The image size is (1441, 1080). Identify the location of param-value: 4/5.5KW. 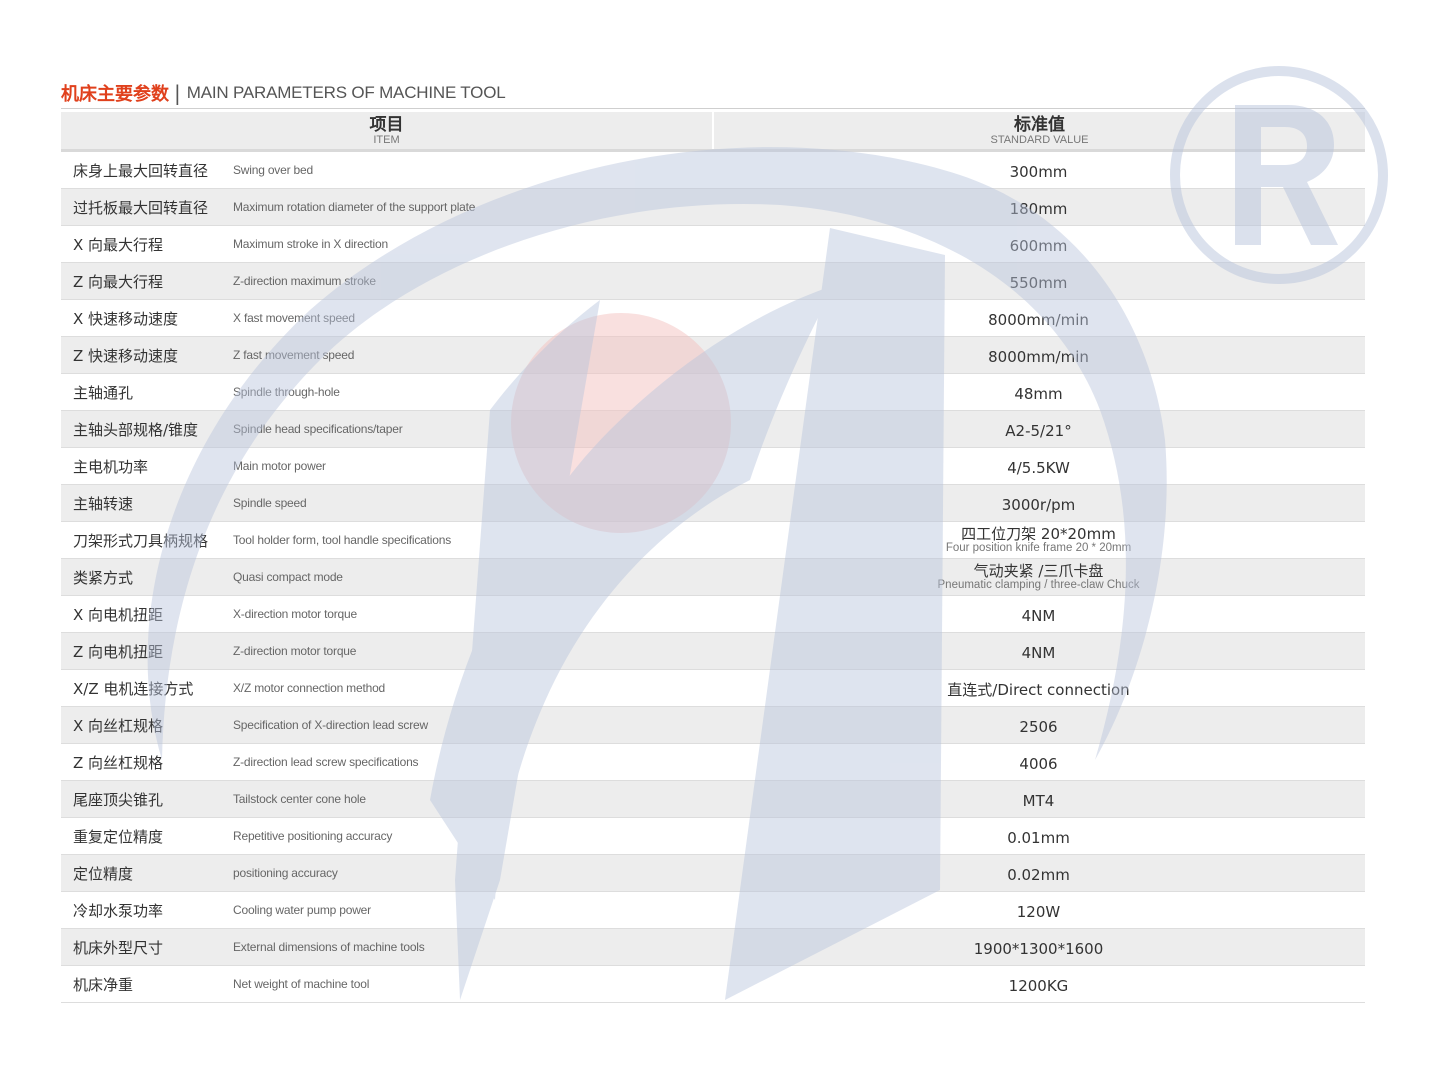
(1038, 466).